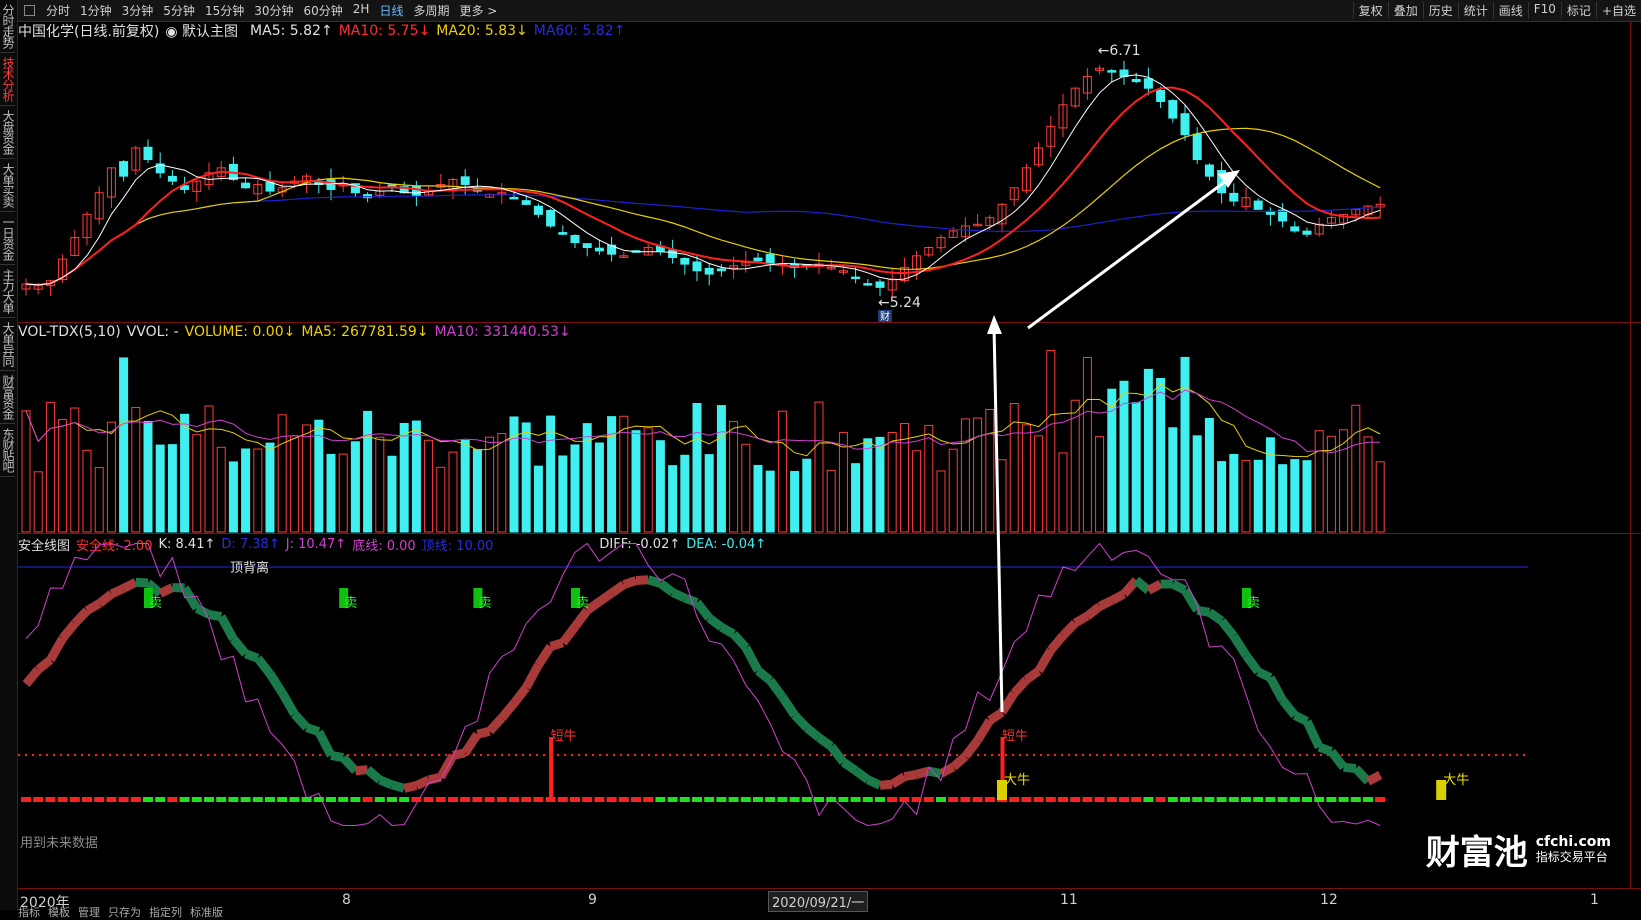 Image resolution: width=1641 pixels, height=920 pixels. I want to click on toolbar-button-7: +自选, so click(1618, 10).